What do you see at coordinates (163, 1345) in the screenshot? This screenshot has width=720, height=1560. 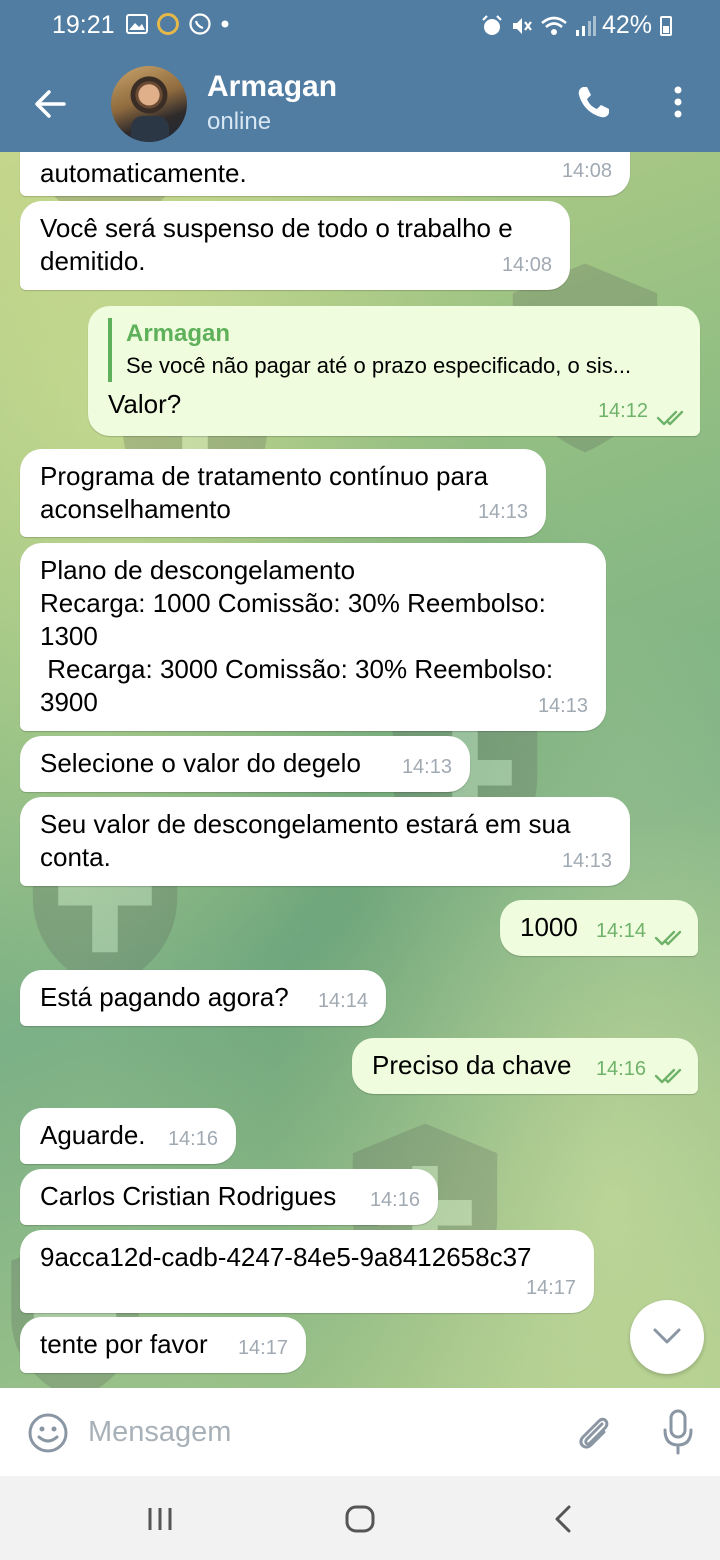 I see `message-bubble-incoming: tente por favor 14:17` at bounding box center [163, 1345].